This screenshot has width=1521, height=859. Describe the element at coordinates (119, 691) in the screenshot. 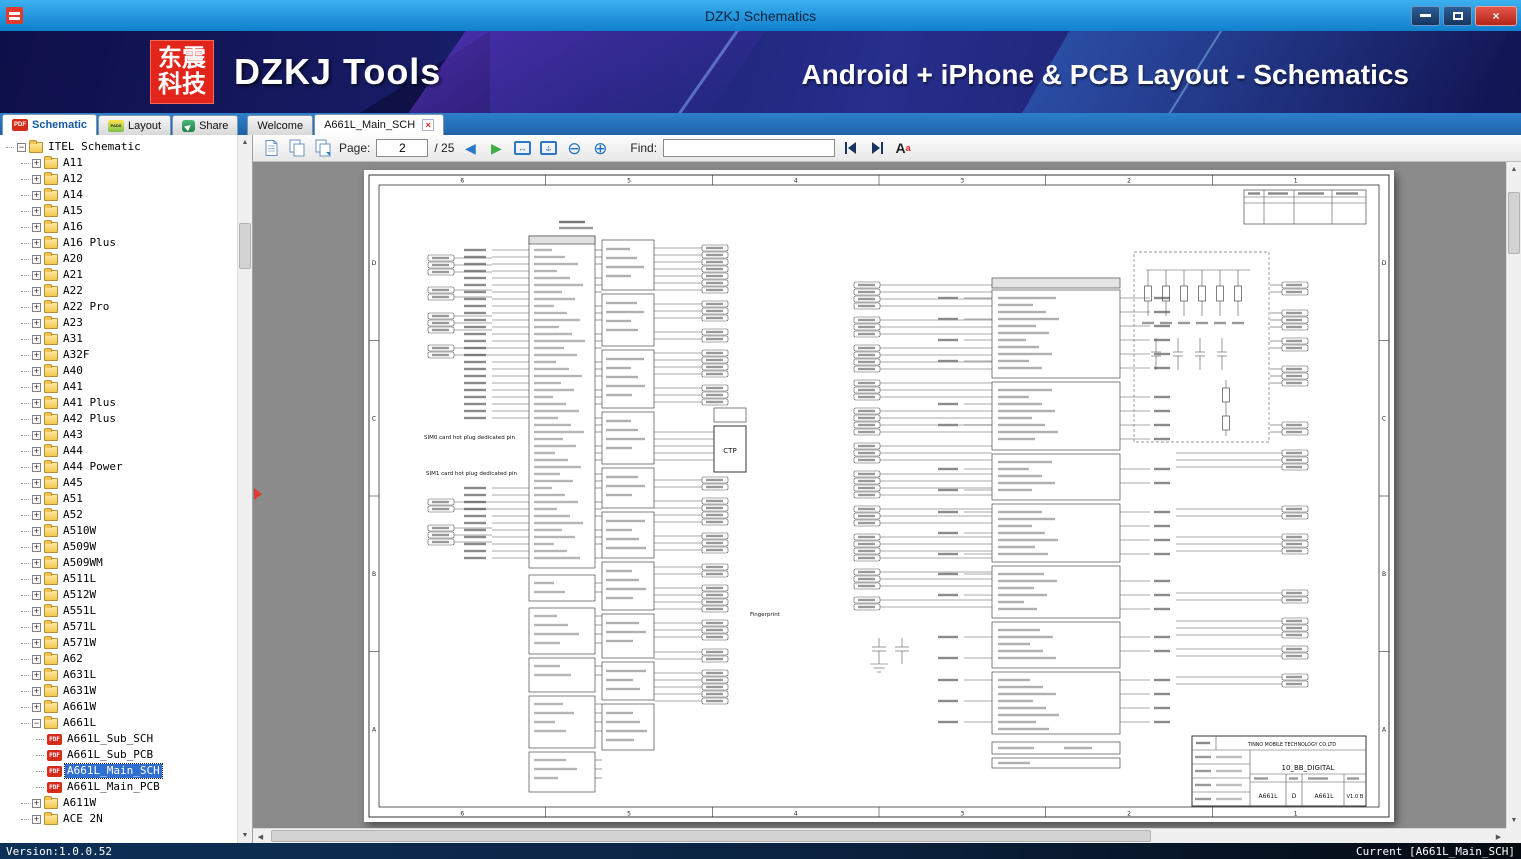

I see `tree-item-a631w: + A631W` at that location.